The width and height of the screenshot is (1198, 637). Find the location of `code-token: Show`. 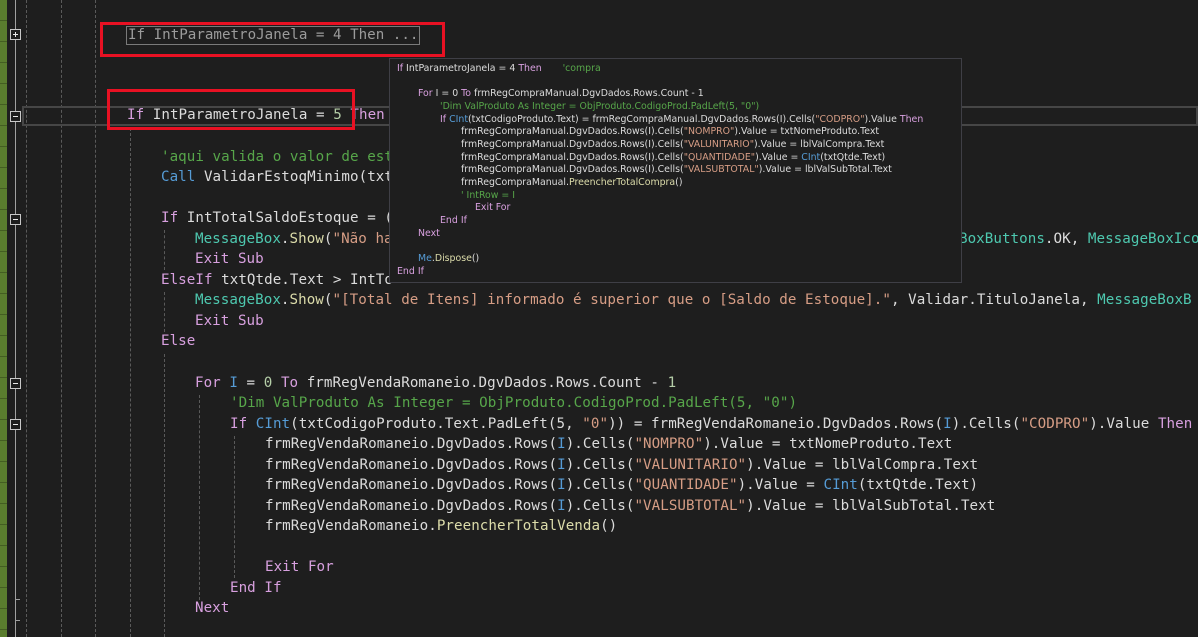

code-token: Show is located at coordinates (306, 239).